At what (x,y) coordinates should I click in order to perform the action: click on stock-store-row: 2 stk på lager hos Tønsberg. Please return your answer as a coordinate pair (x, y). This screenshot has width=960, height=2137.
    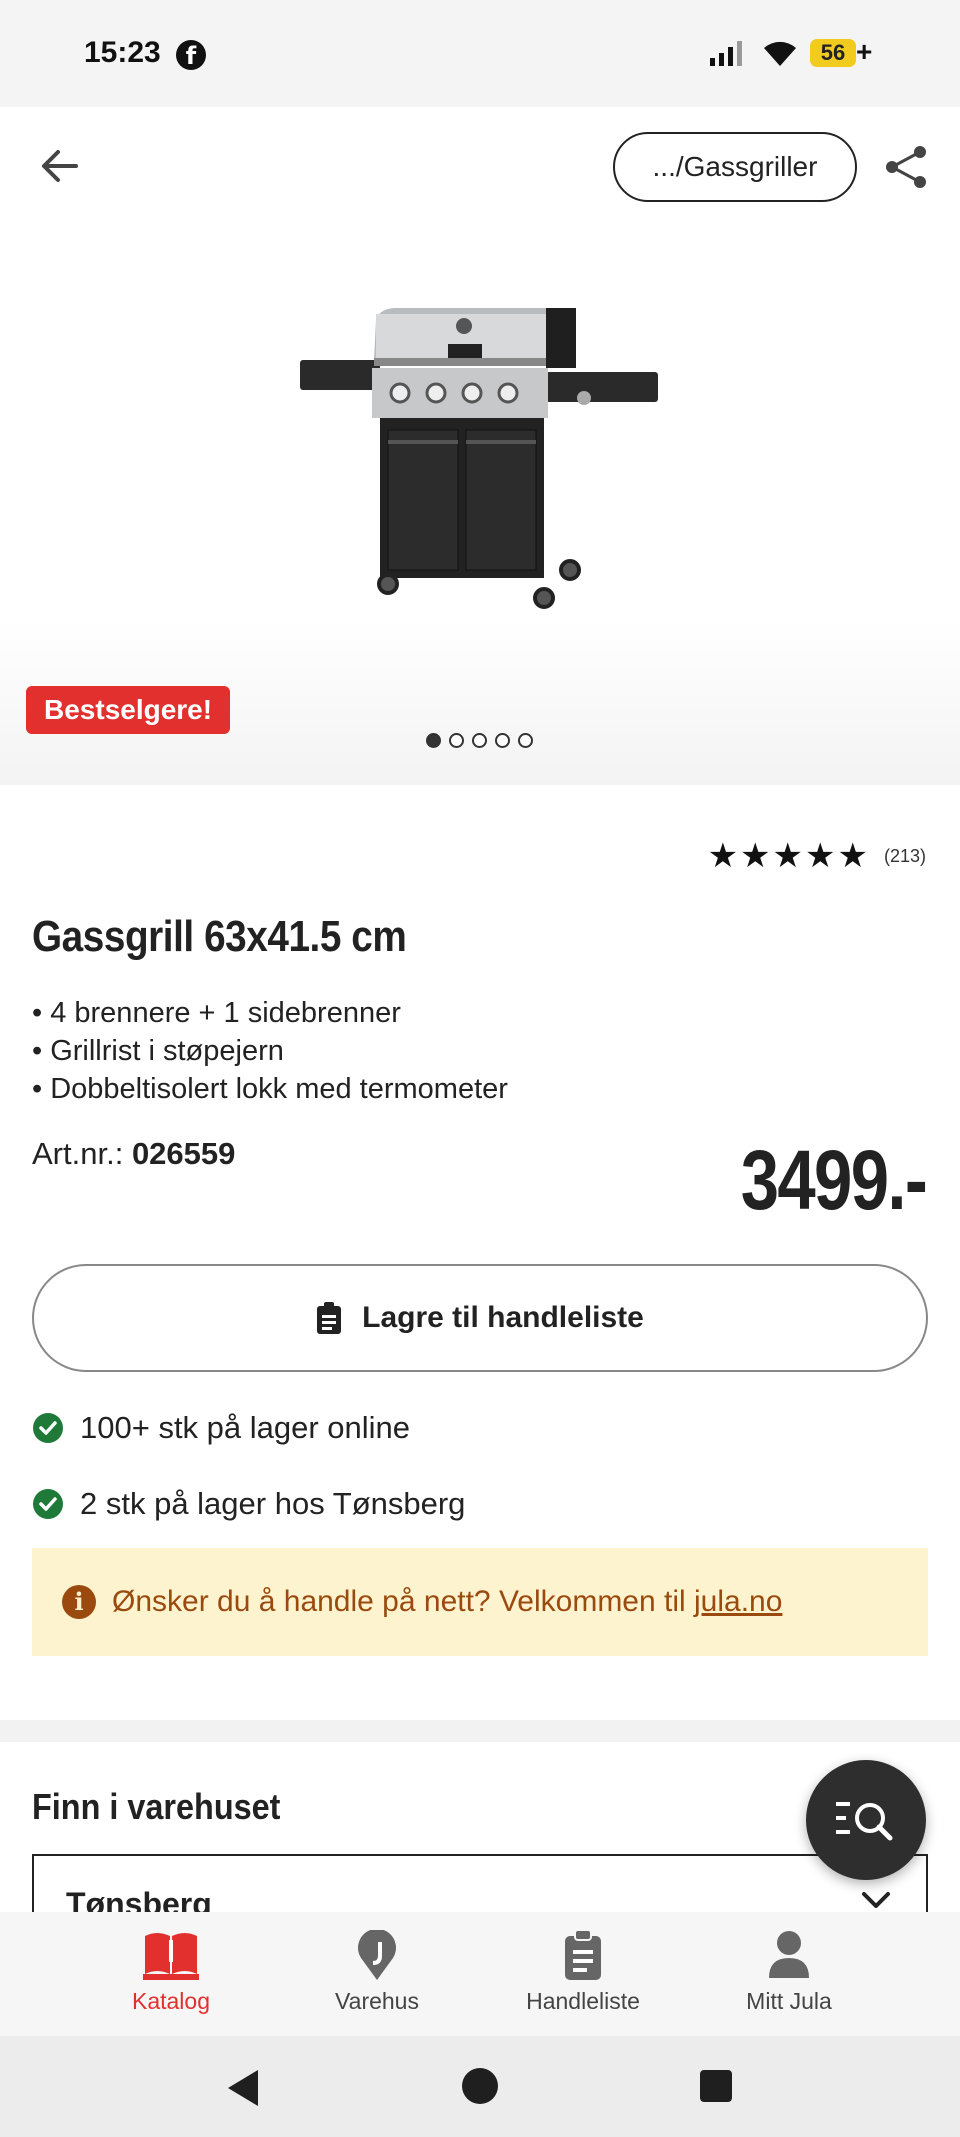
    Looking at the image, I should click on (248, 1504).